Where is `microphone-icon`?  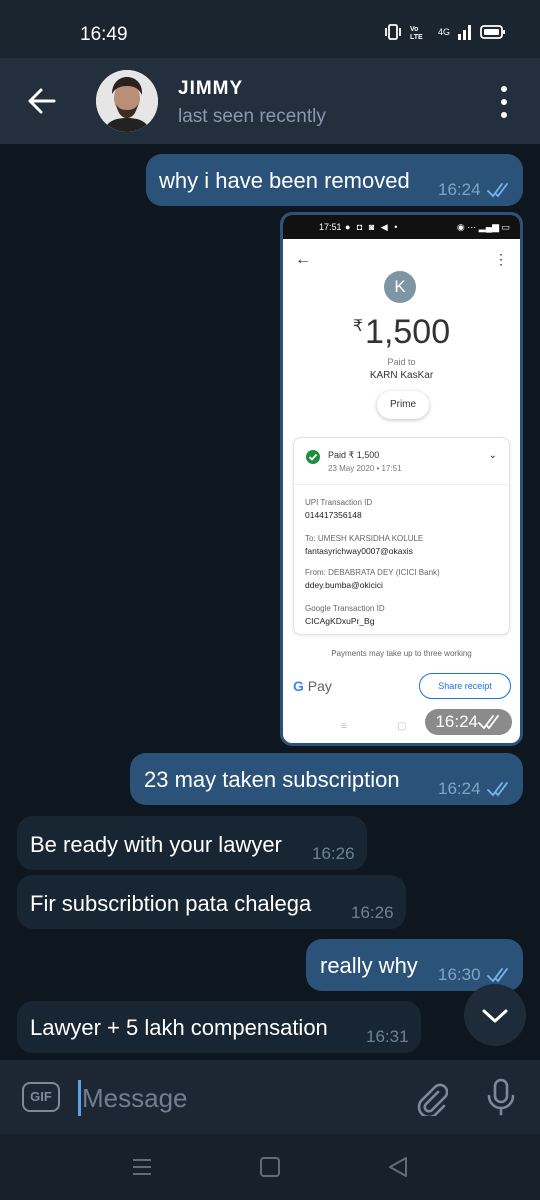 microphone-icon is located at coordinates (501, 1097).